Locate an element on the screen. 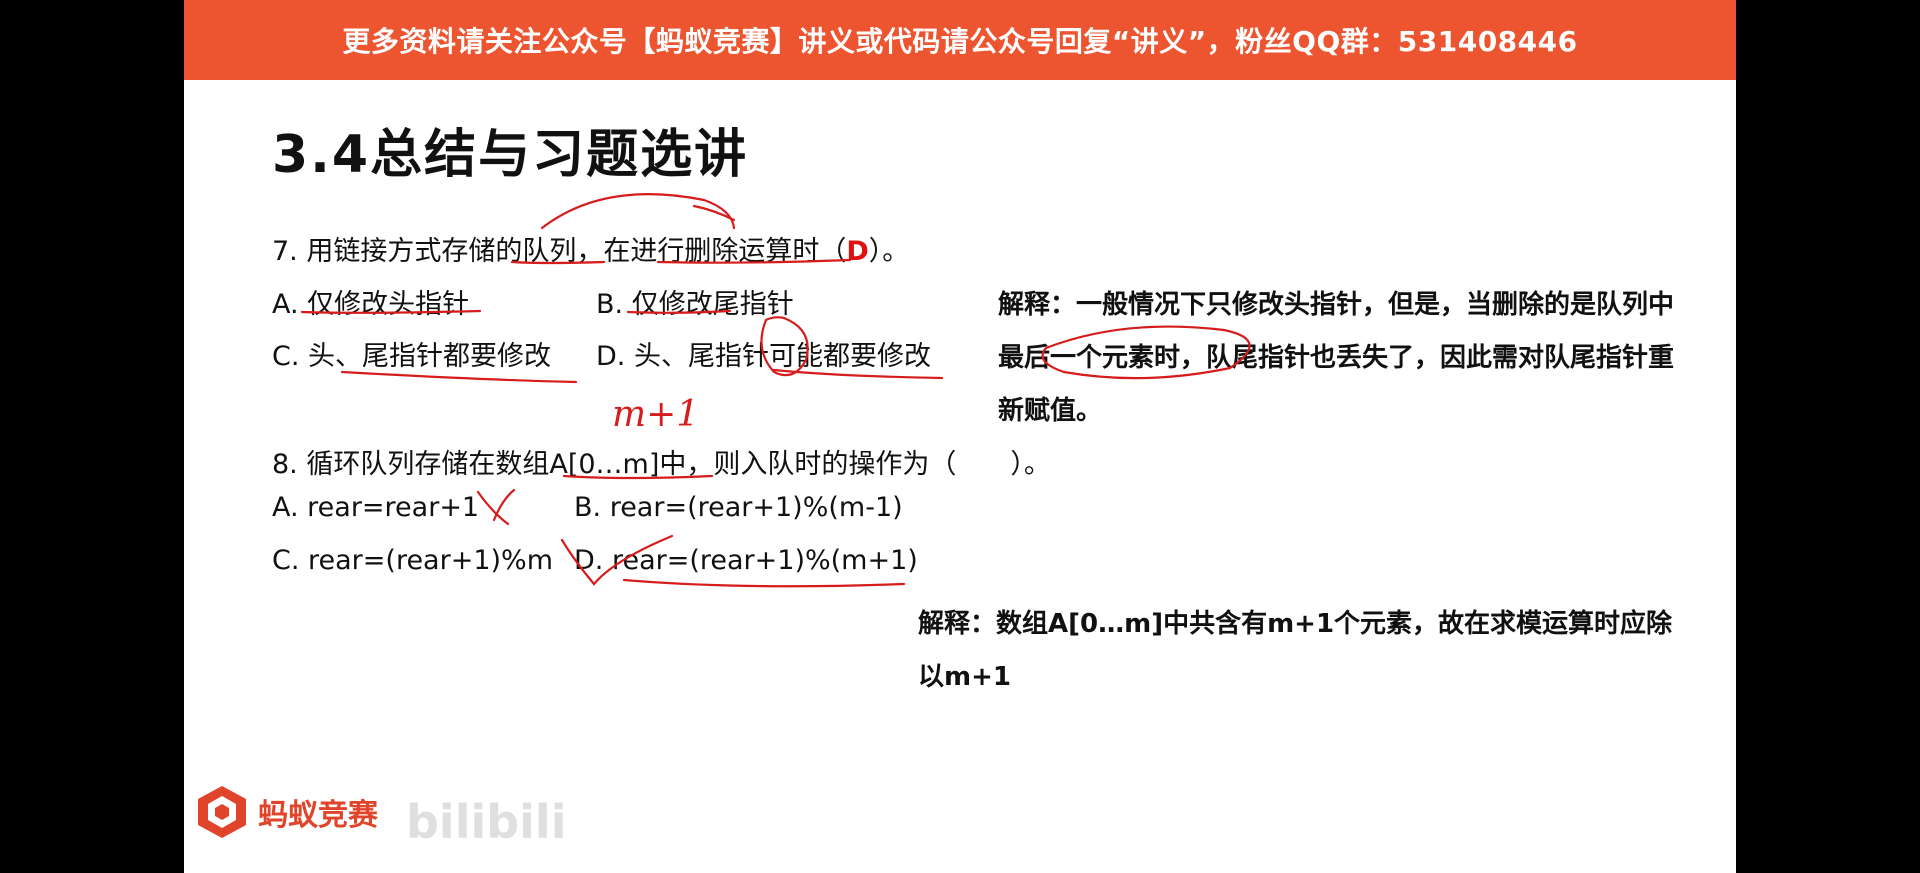 This screenshot has width=1920, height=873. ink-arc is located at coordinates (638, 211).